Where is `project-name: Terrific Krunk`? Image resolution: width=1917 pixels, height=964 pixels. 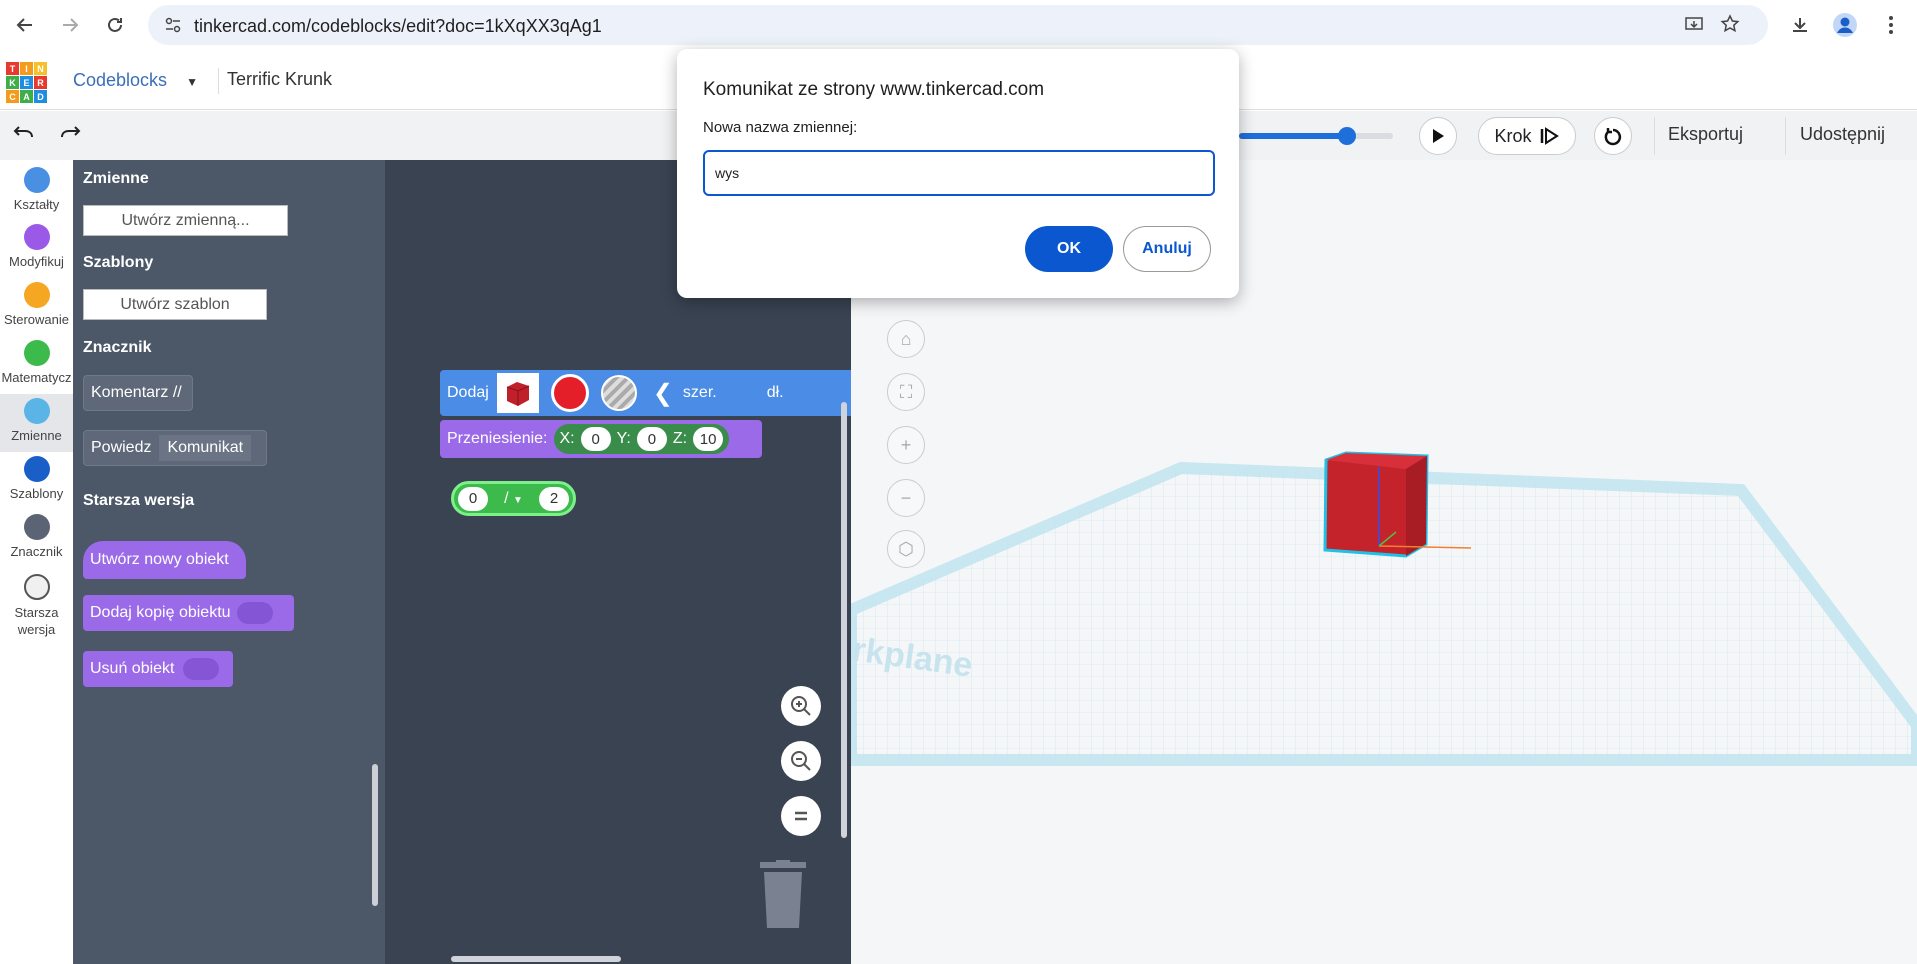
project-name: Terrific Krunk is located at coordinates (279, 79).